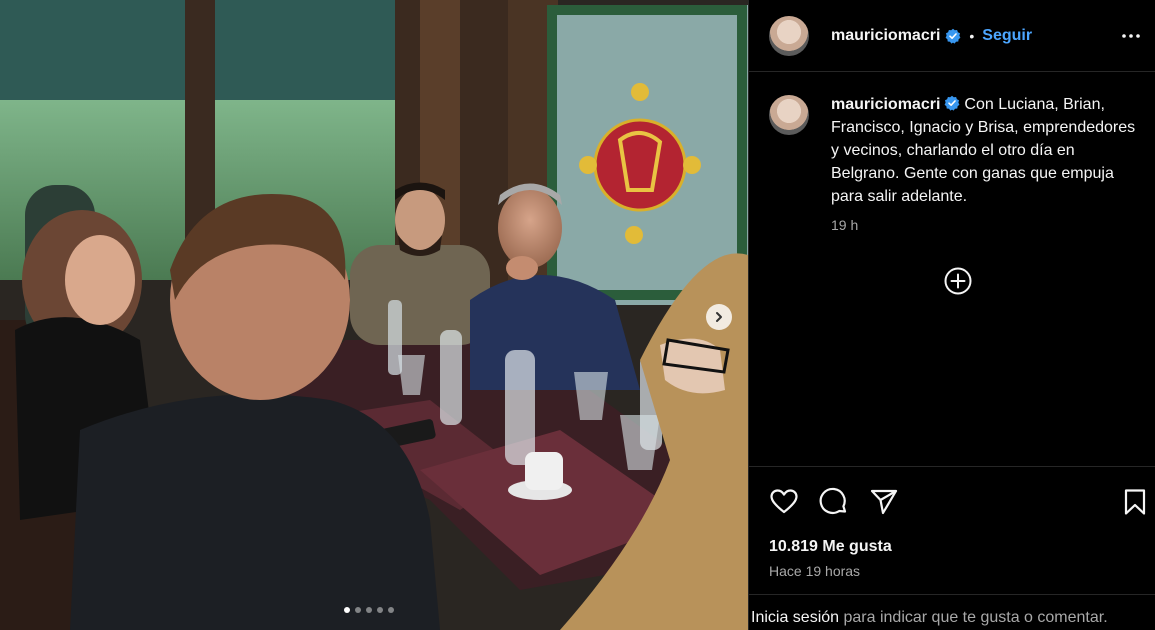  I want to click on carousel-next-button, so click(719, 317).